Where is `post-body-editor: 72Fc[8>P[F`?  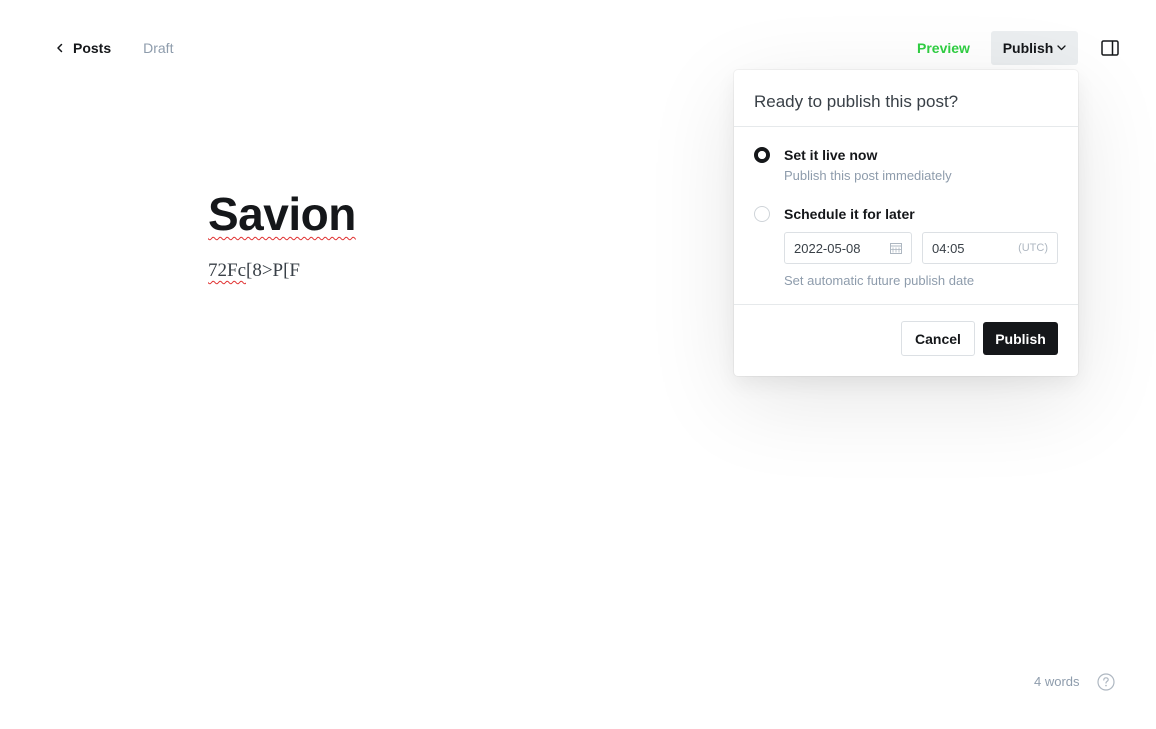 post-body-editor: 72Fc[8>P[F is located at coordinates (254, 271).